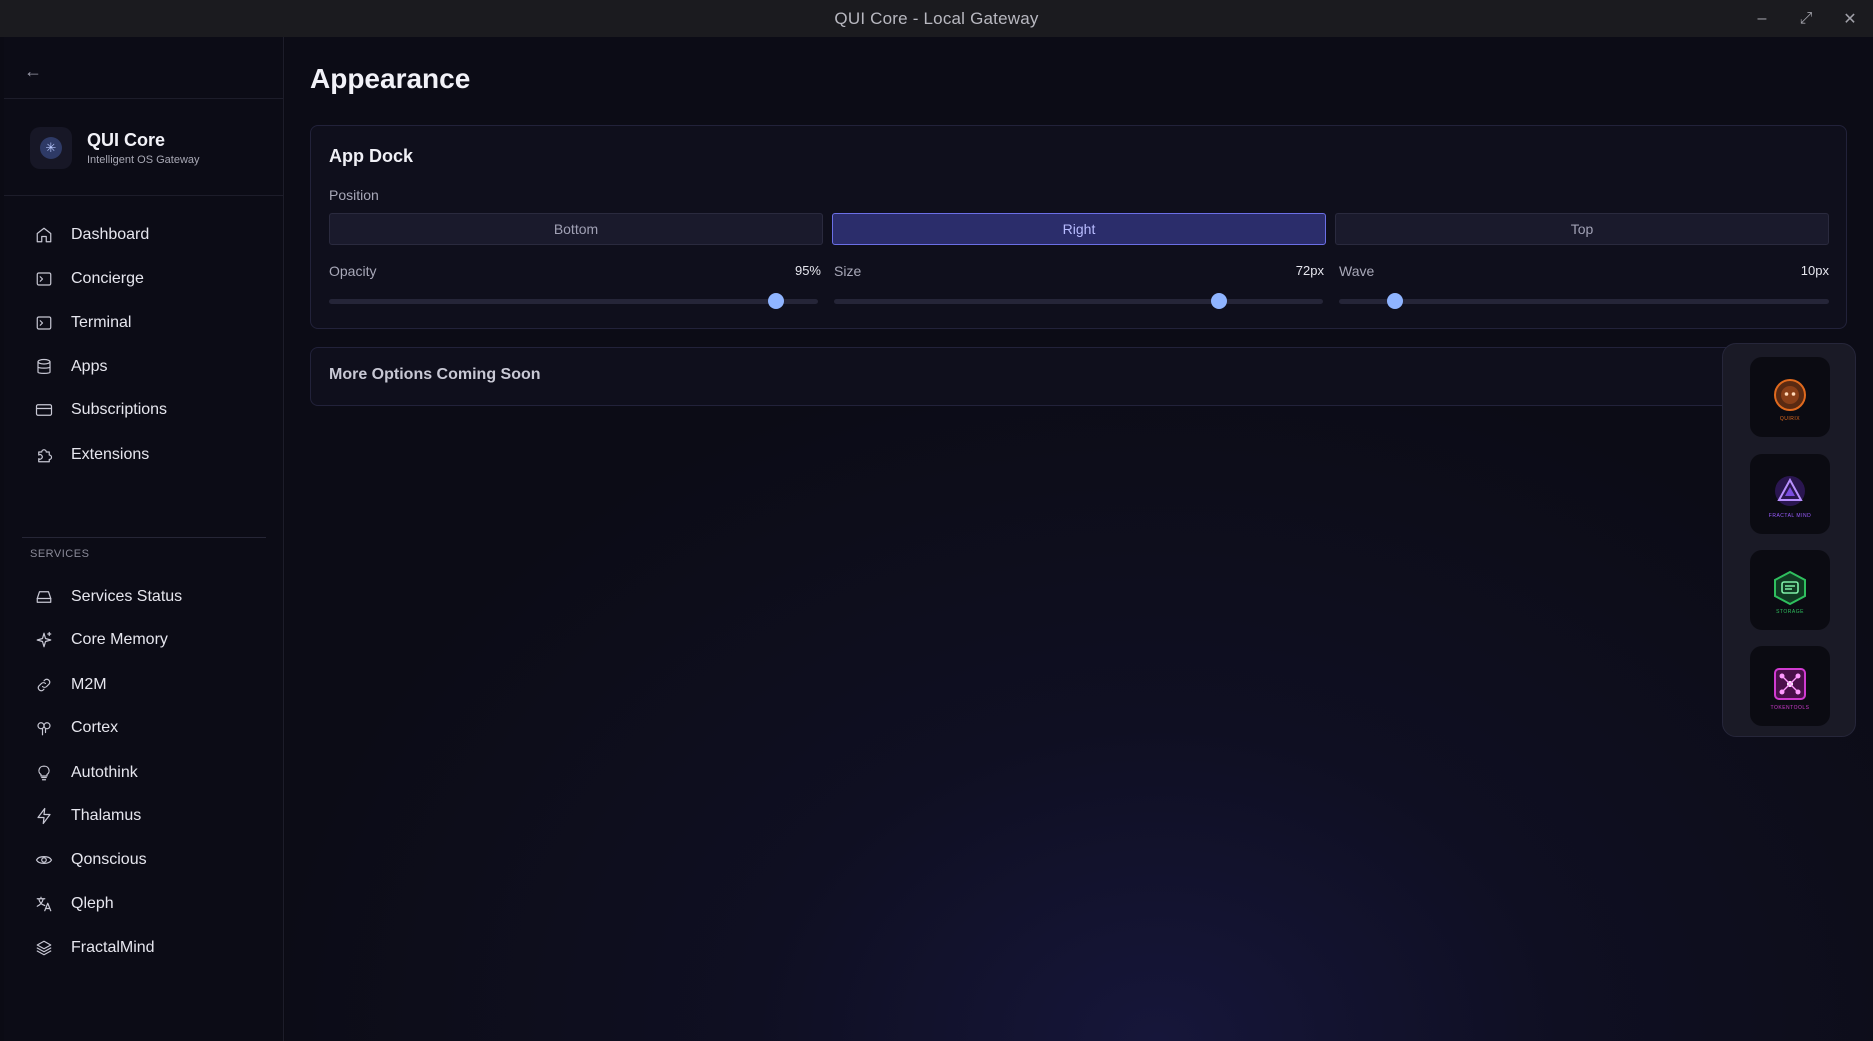 This screenshot has height=1041, width=1873. Describe the element at coordinates (110, 454) in the screenshot. I see `sidebar-item-label: Extensions` at that location.